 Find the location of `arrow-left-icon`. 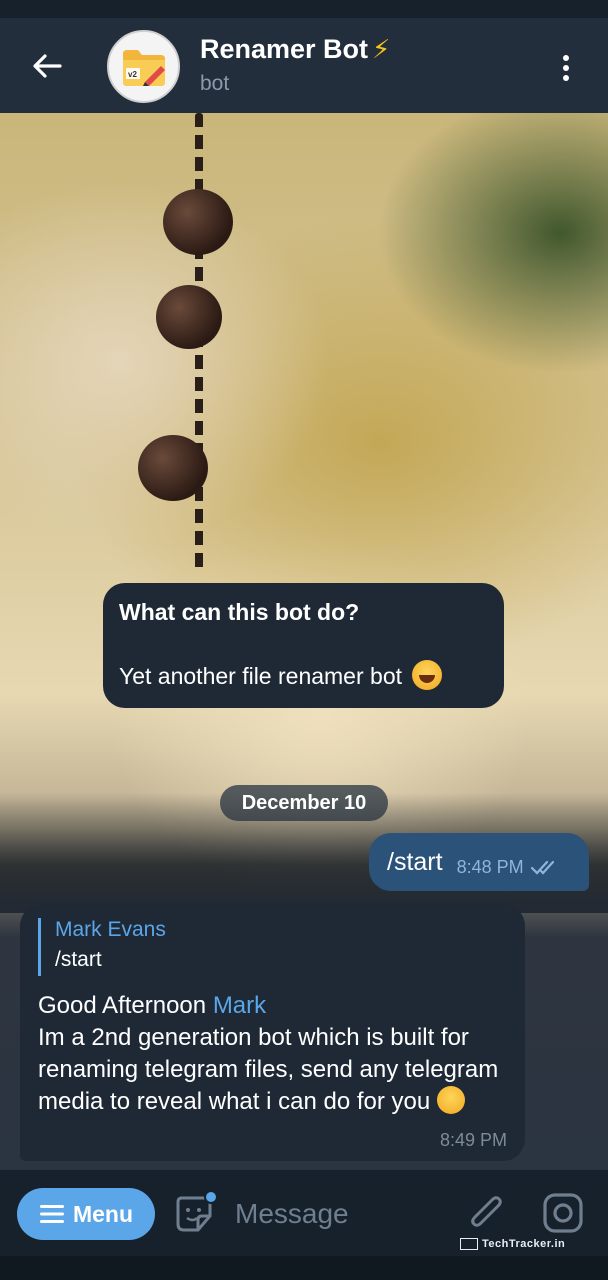

arrow-left-icon is located at coordinates (47, 66).